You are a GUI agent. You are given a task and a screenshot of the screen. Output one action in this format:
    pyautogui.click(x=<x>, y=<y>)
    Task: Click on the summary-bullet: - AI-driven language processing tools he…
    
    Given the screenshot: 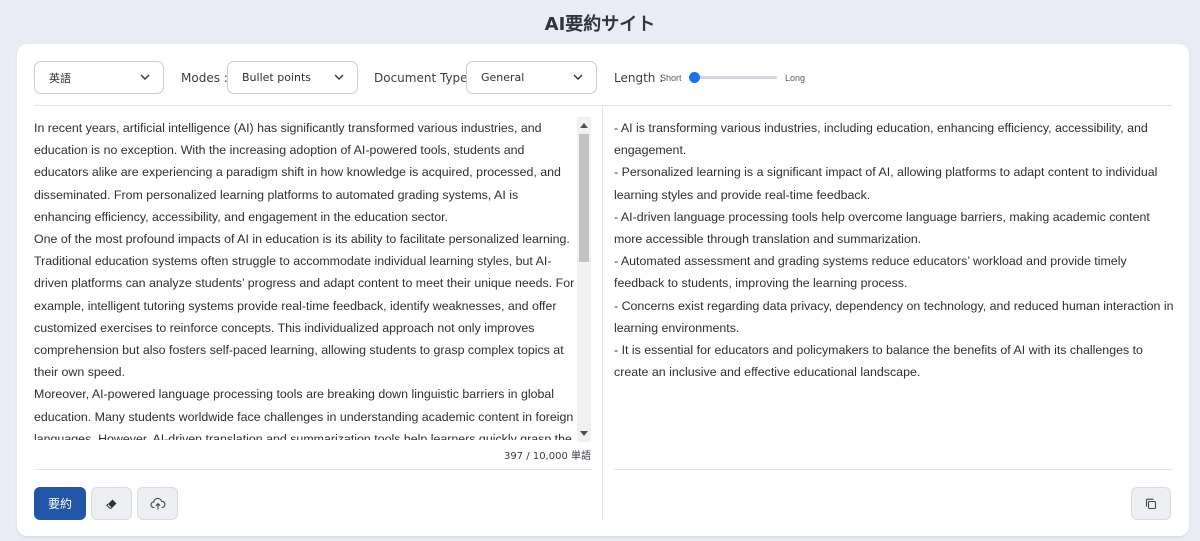 What is the action you would take?
    pyautogui.click(x=882, y=228)
    